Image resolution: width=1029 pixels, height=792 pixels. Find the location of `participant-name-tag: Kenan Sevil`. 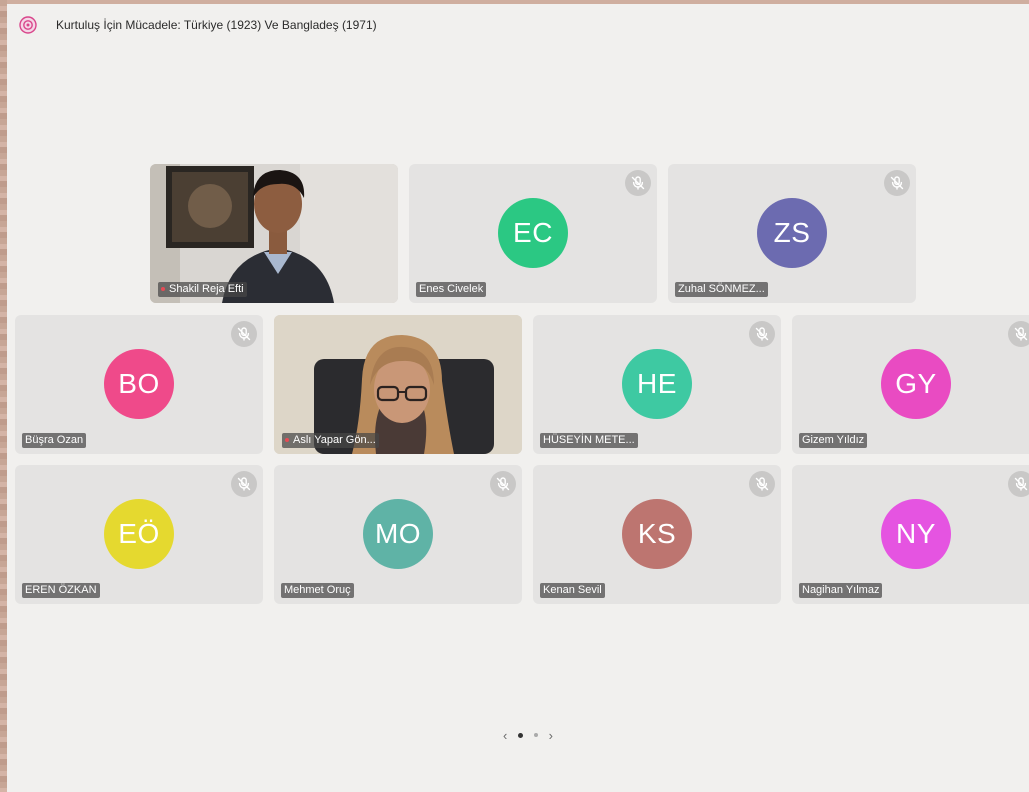

participant-name-tag: Kenan Sevil is located at coordinates (572, 590).